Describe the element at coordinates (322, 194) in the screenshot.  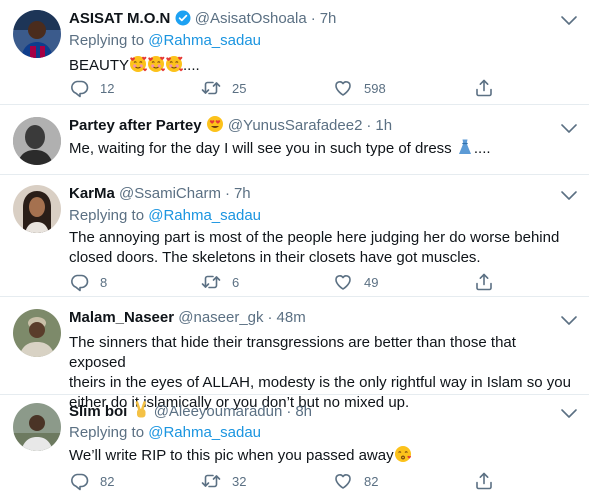
I see `tweet-header: KarMa @SsamiCharm · 7h` at that location.